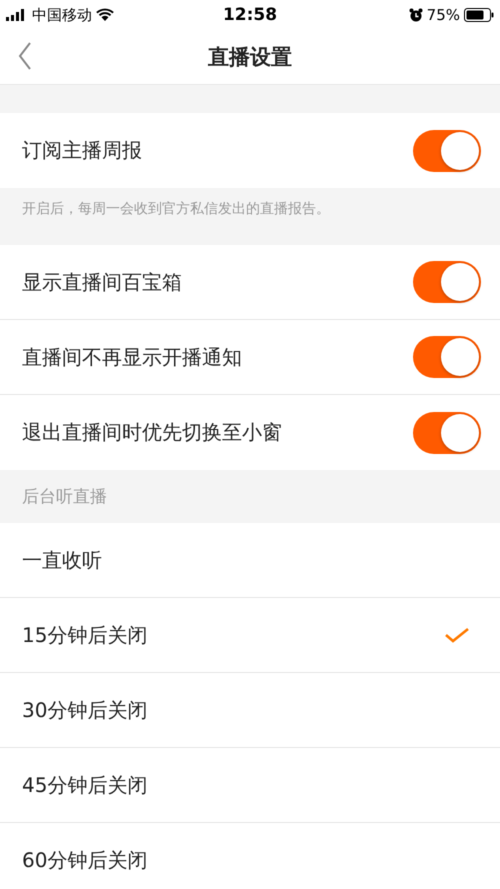  What do you see at coordinates (250, 496) in the screenshot?
I see `section-header: 后台听直播` at bounding box center [250, 496].